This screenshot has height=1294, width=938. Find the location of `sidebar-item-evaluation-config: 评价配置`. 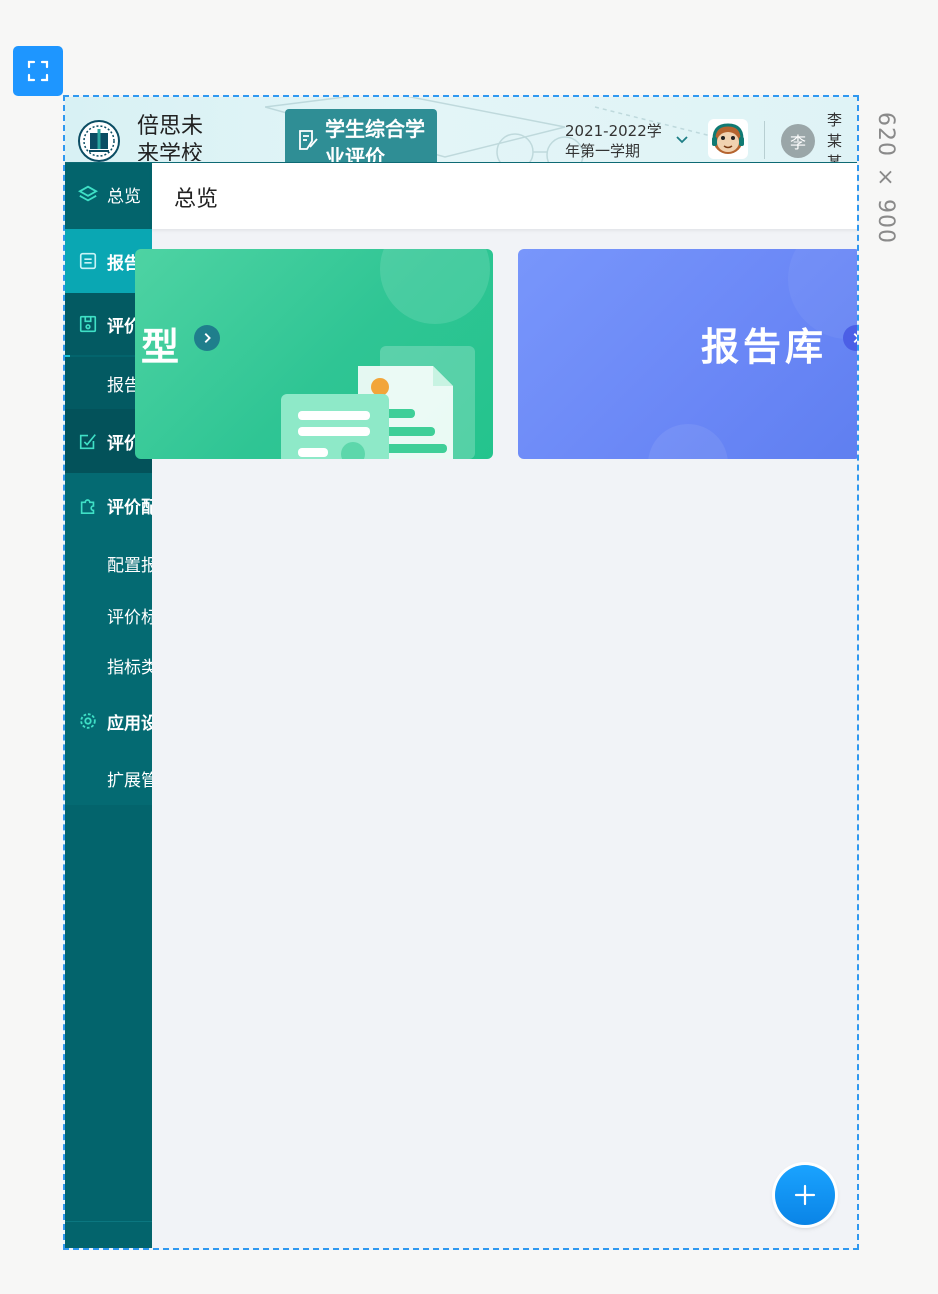

sidebar-item-evaluation-config: 评价配置 is located at coordinates (108, 505).